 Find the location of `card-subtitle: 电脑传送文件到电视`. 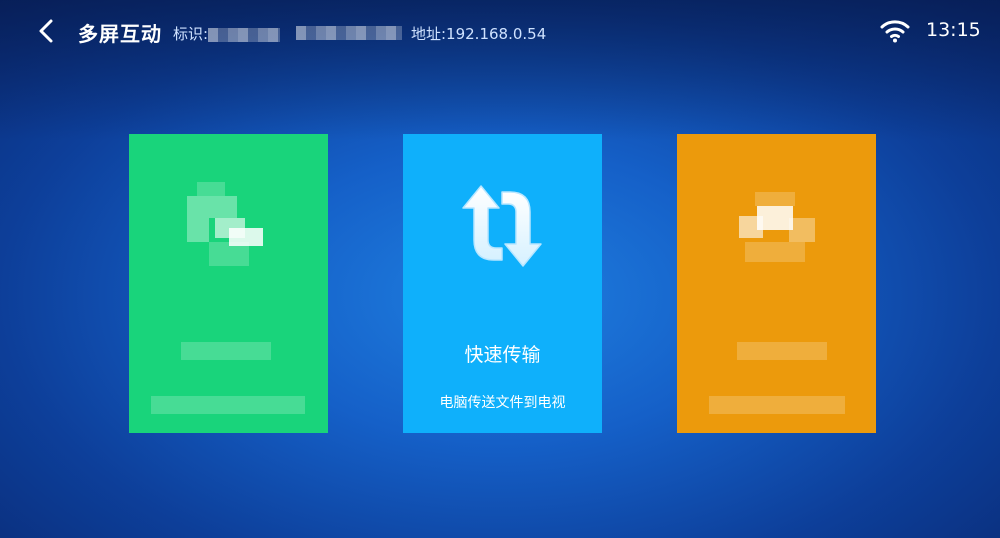

card-subtitle: 电脑传送文件到电视 is located at coordinates (502, 403).